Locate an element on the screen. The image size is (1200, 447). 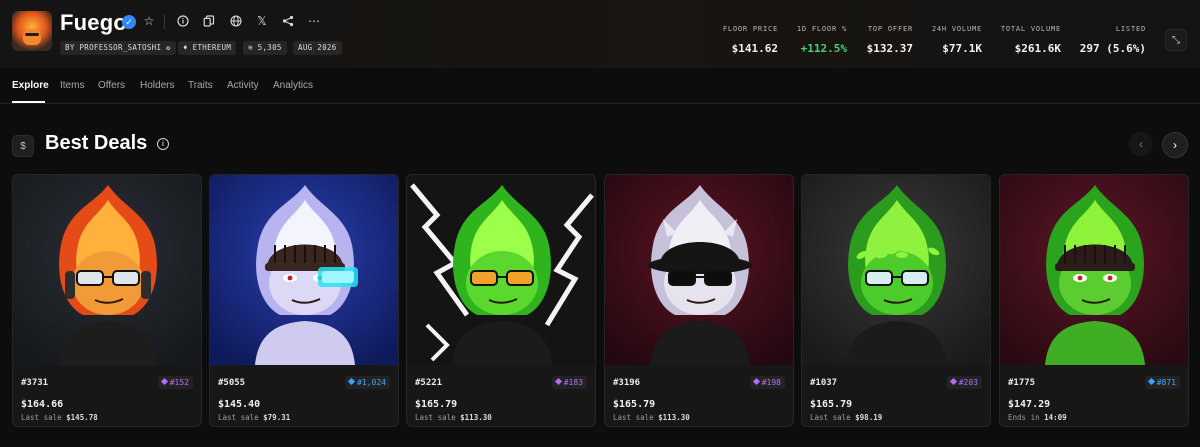
stat-value: $77.1K is located at coordinates (962, 48).